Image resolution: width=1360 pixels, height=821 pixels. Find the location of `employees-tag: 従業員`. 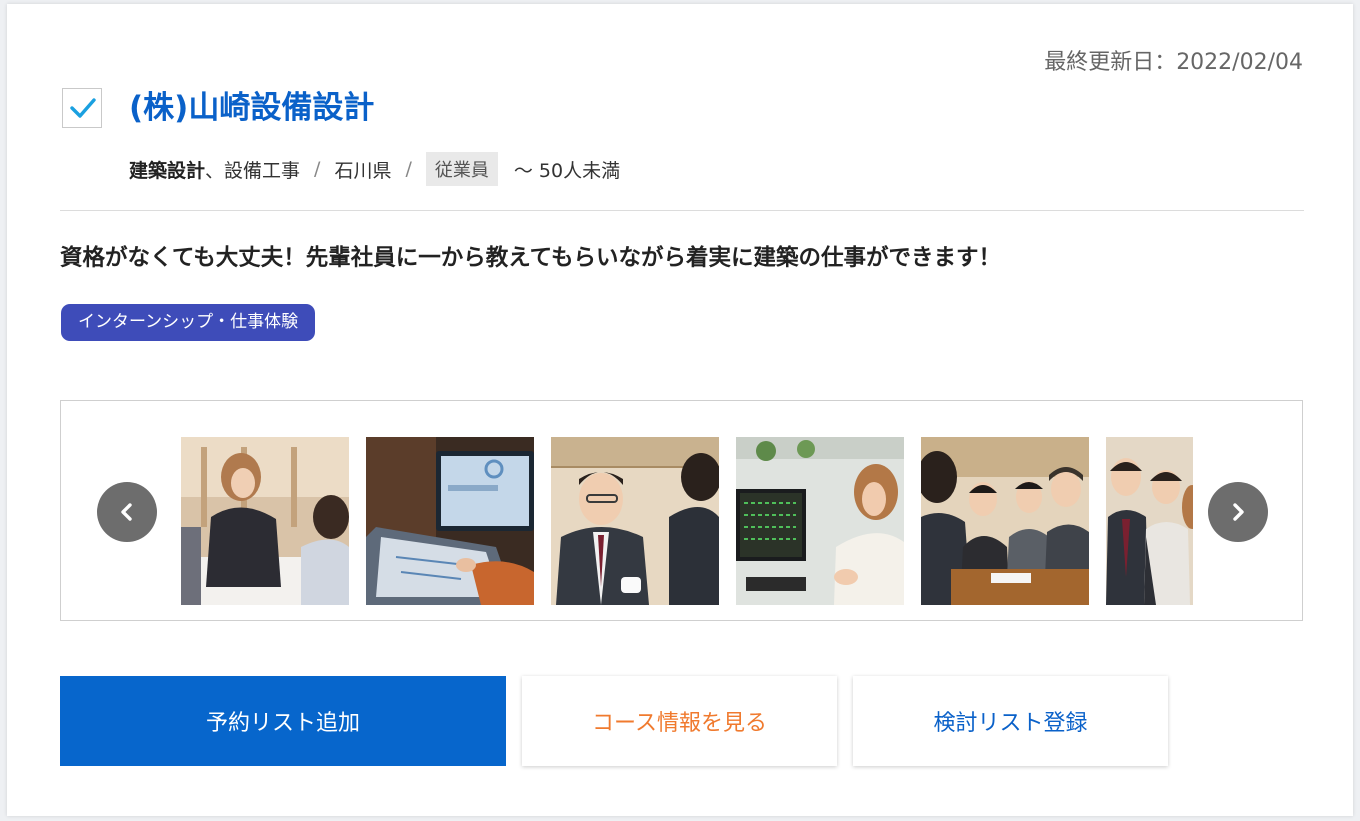

employees-tag: 従業員 is located at coordinates (461, 169).